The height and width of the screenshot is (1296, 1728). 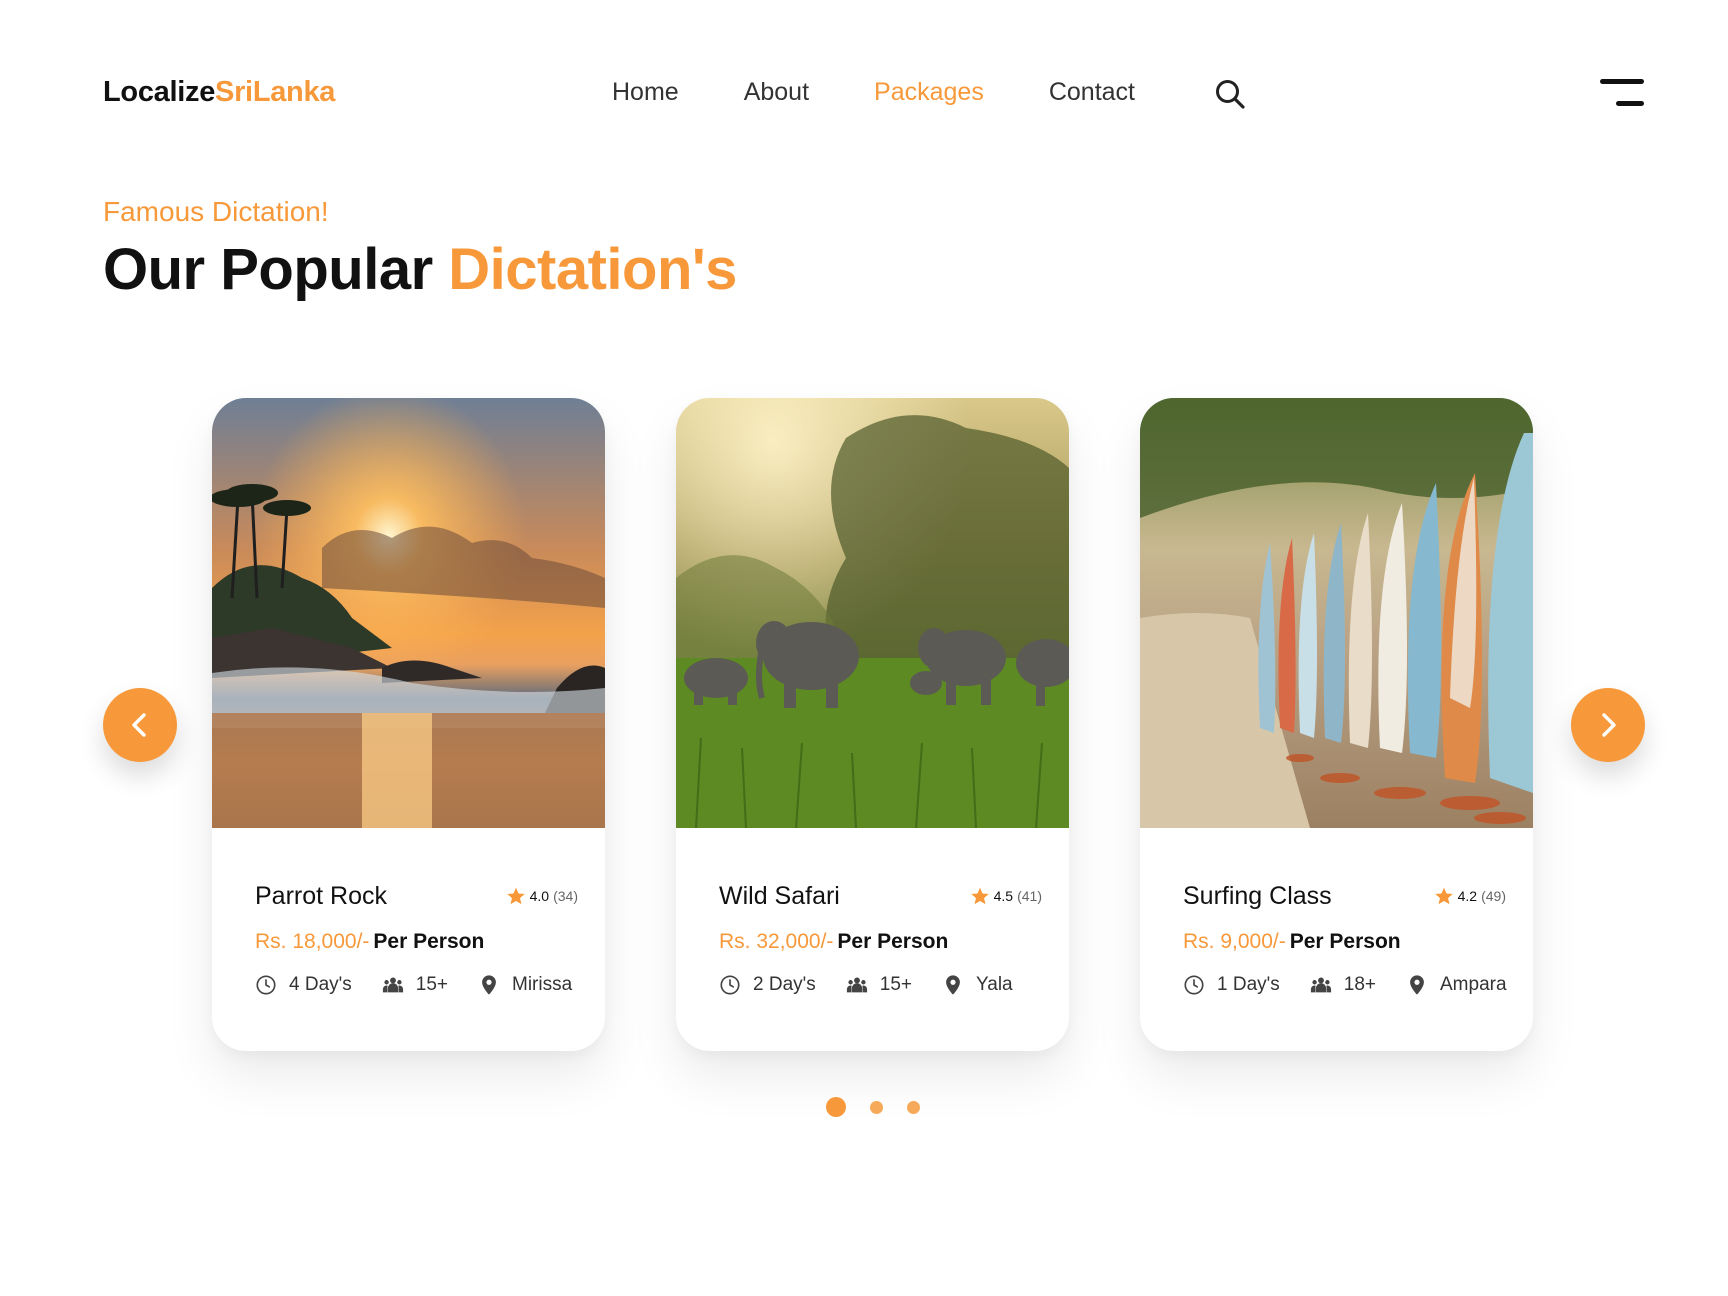 I want to click on card-price: Rs. 9,000/- Per Person, so click(x=1292, y=942).